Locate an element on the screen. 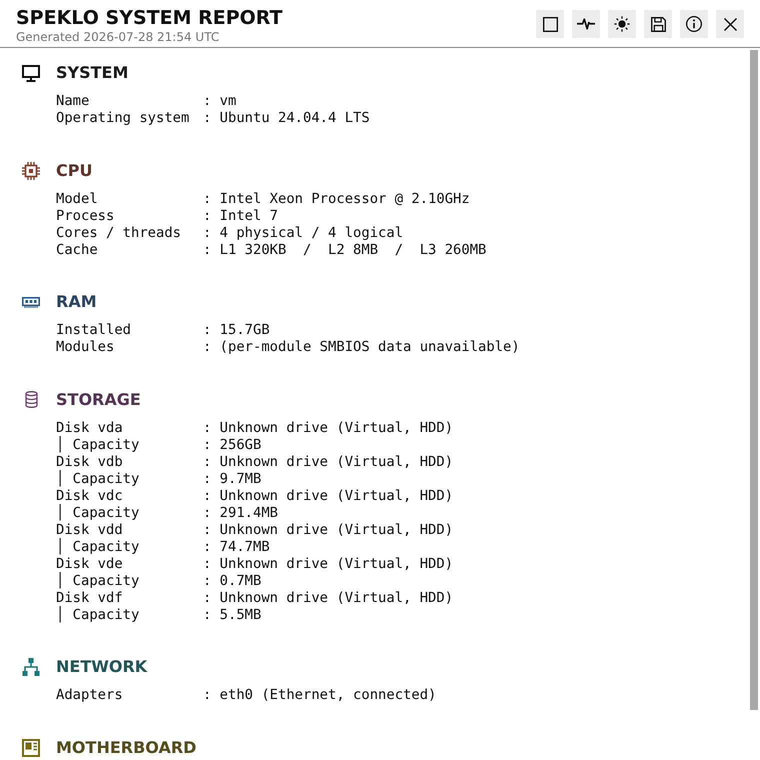 This screenshot has height=760, width=760. pulse-icon is located at coordinates (586, 24).